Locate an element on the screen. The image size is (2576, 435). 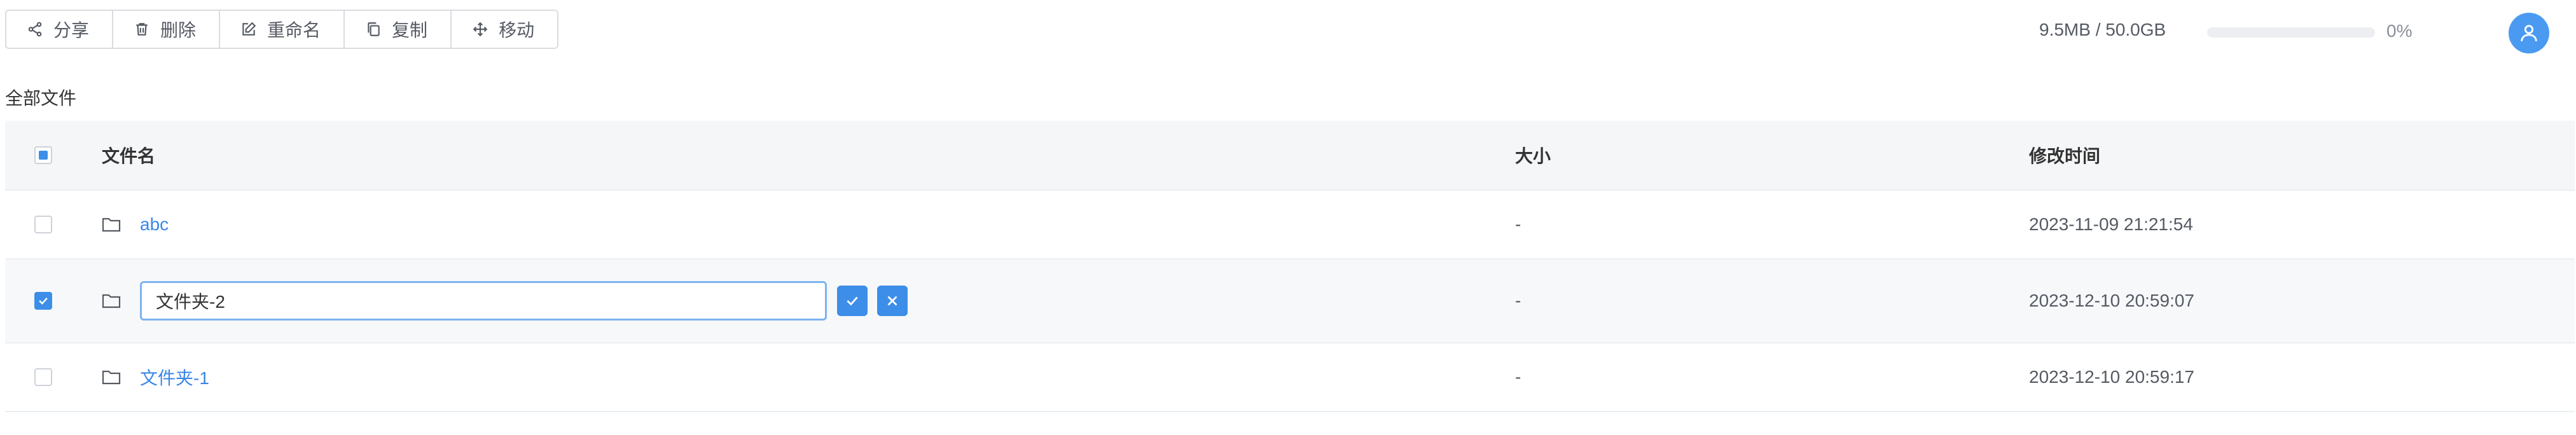
file-modified-time: 2023-12-10 20:59:17 is located at coordinates (2111, 377).